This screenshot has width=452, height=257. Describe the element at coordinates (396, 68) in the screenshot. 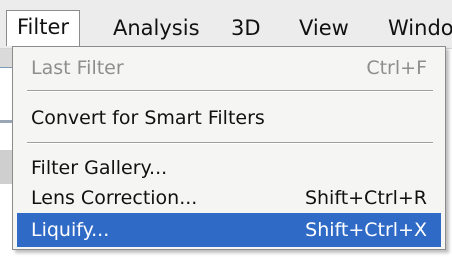

I see `menu-item-shortcut: Ctrl+F` at that location.